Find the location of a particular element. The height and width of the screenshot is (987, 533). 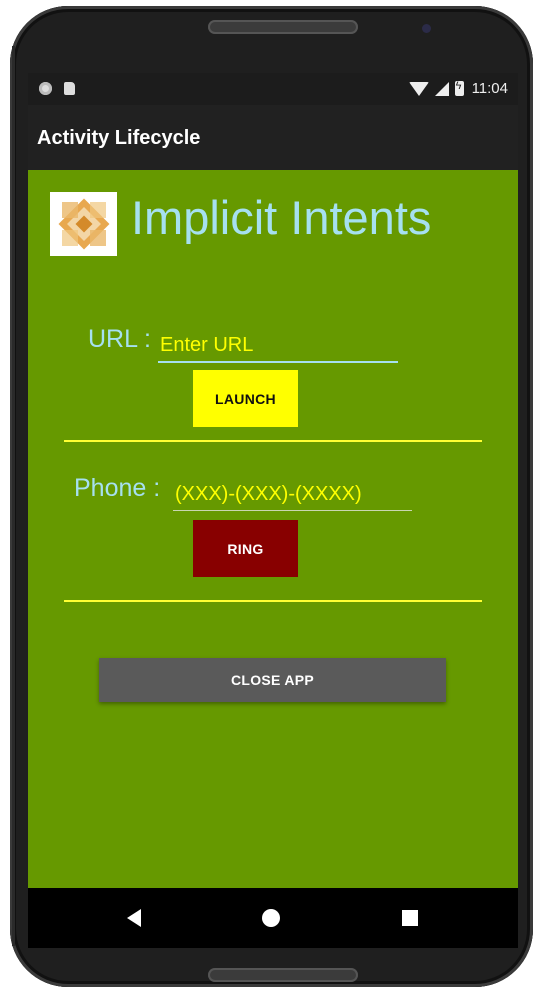

page-heading: Implicit Intents is located at coordinates (281, 217).